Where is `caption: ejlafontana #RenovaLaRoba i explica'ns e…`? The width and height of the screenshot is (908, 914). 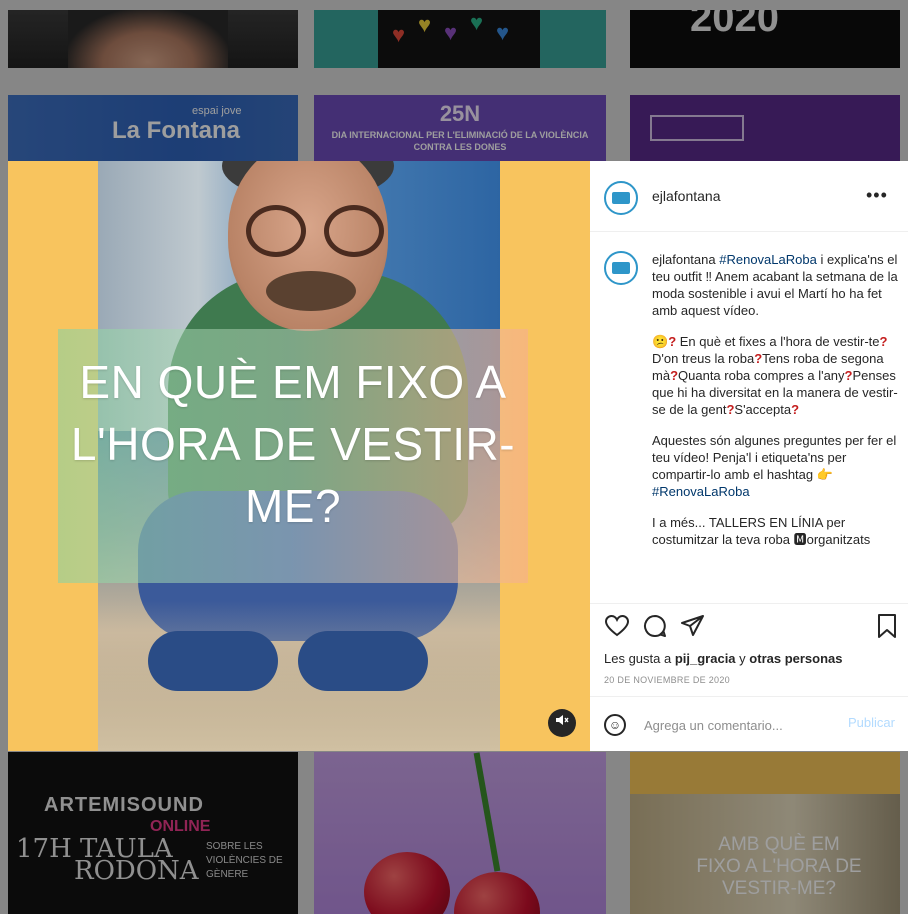 caption: ejlafontana #RenovaLaRoba i explica'ns e… is located at coordinates (776, 423).